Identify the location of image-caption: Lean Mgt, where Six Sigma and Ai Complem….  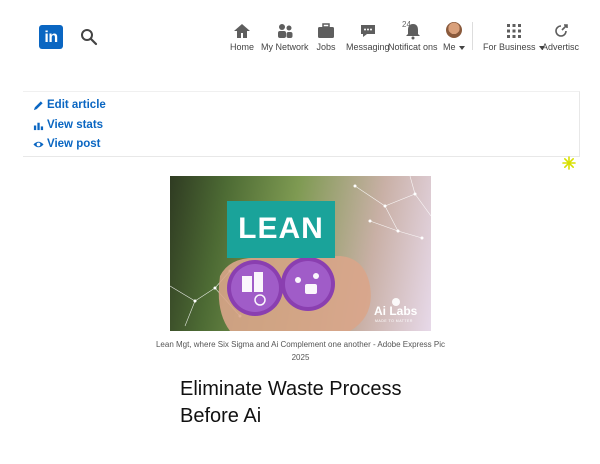
(300, 351).